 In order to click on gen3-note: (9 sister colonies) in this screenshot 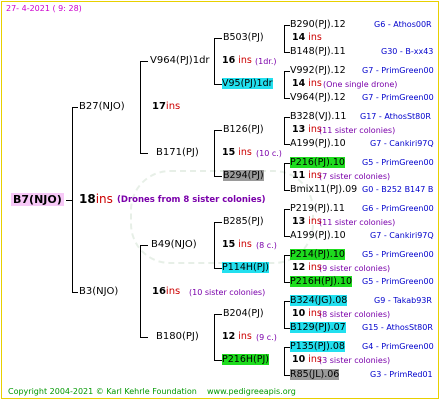, I will do `click(355, 268)`.